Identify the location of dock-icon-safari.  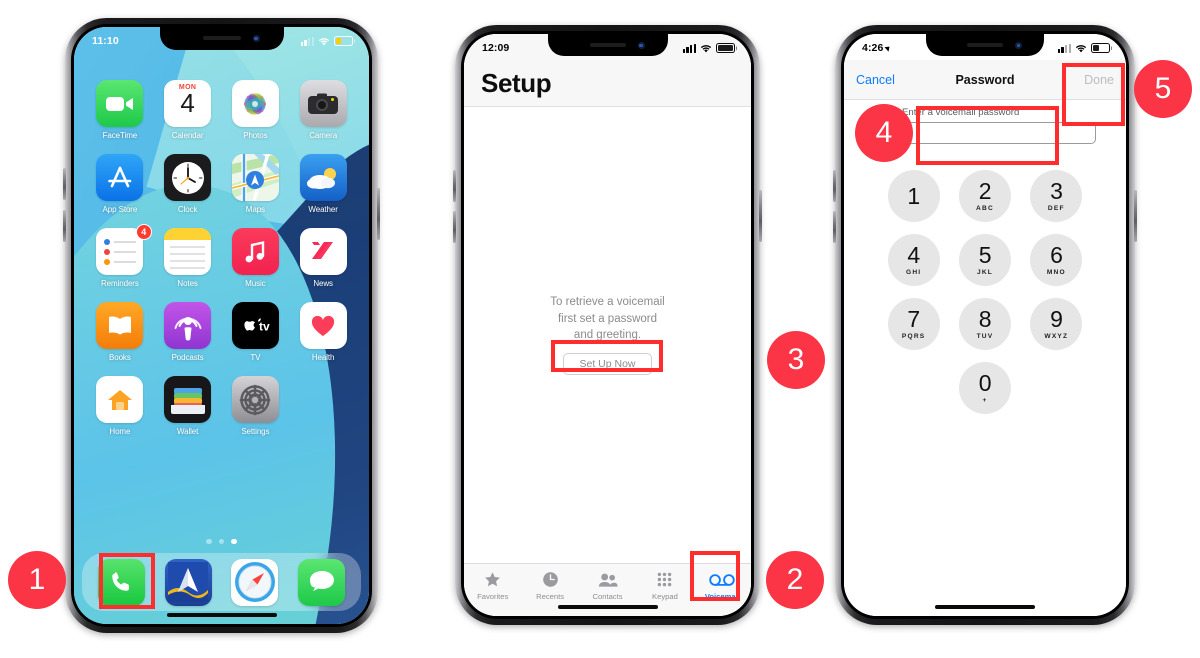
(255, 582).